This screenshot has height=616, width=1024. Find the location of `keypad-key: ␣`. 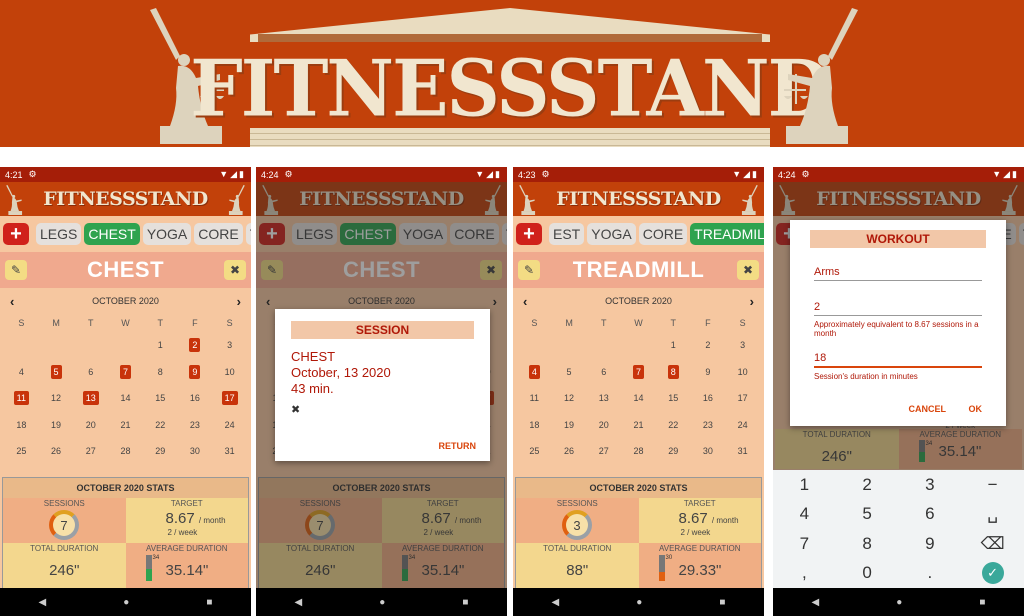

keypad-key: ␣ is located at coordinates (992, 515).